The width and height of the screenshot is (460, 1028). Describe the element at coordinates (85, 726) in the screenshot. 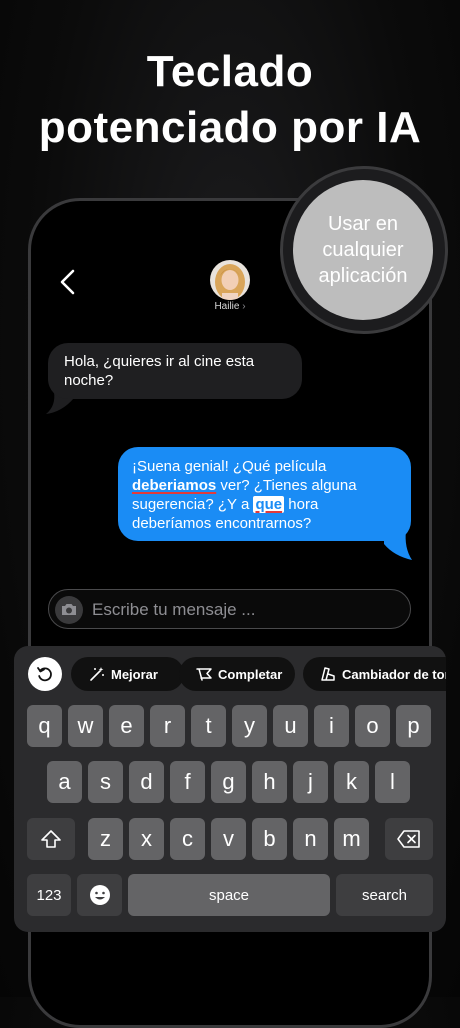

I see `key-w: w` at that location.